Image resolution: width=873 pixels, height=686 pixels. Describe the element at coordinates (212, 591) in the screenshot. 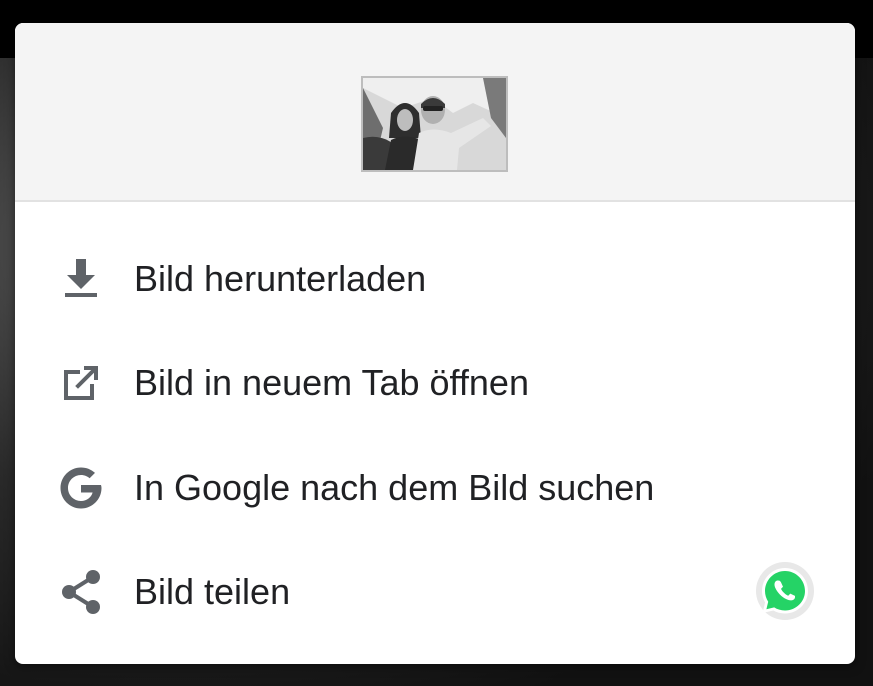

I see `menu-item-label: Bild teilen` at that location.